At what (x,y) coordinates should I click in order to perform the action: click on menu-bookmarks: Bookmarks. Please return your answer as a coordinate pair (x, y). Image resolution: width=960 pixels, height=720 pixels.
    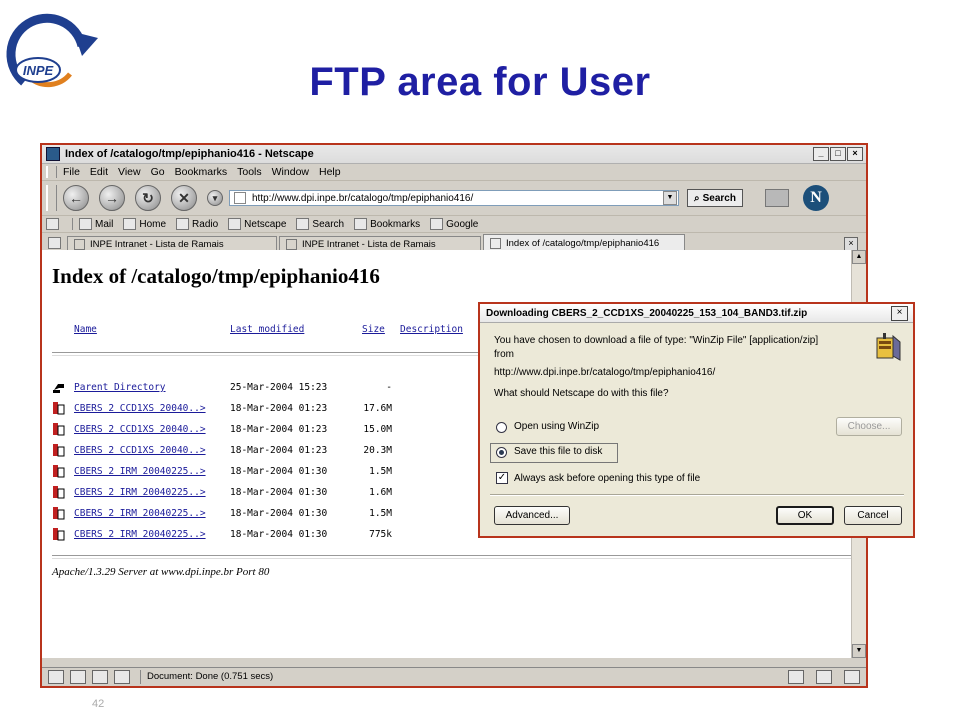
    Looking at the image, I should click on (201, 172).